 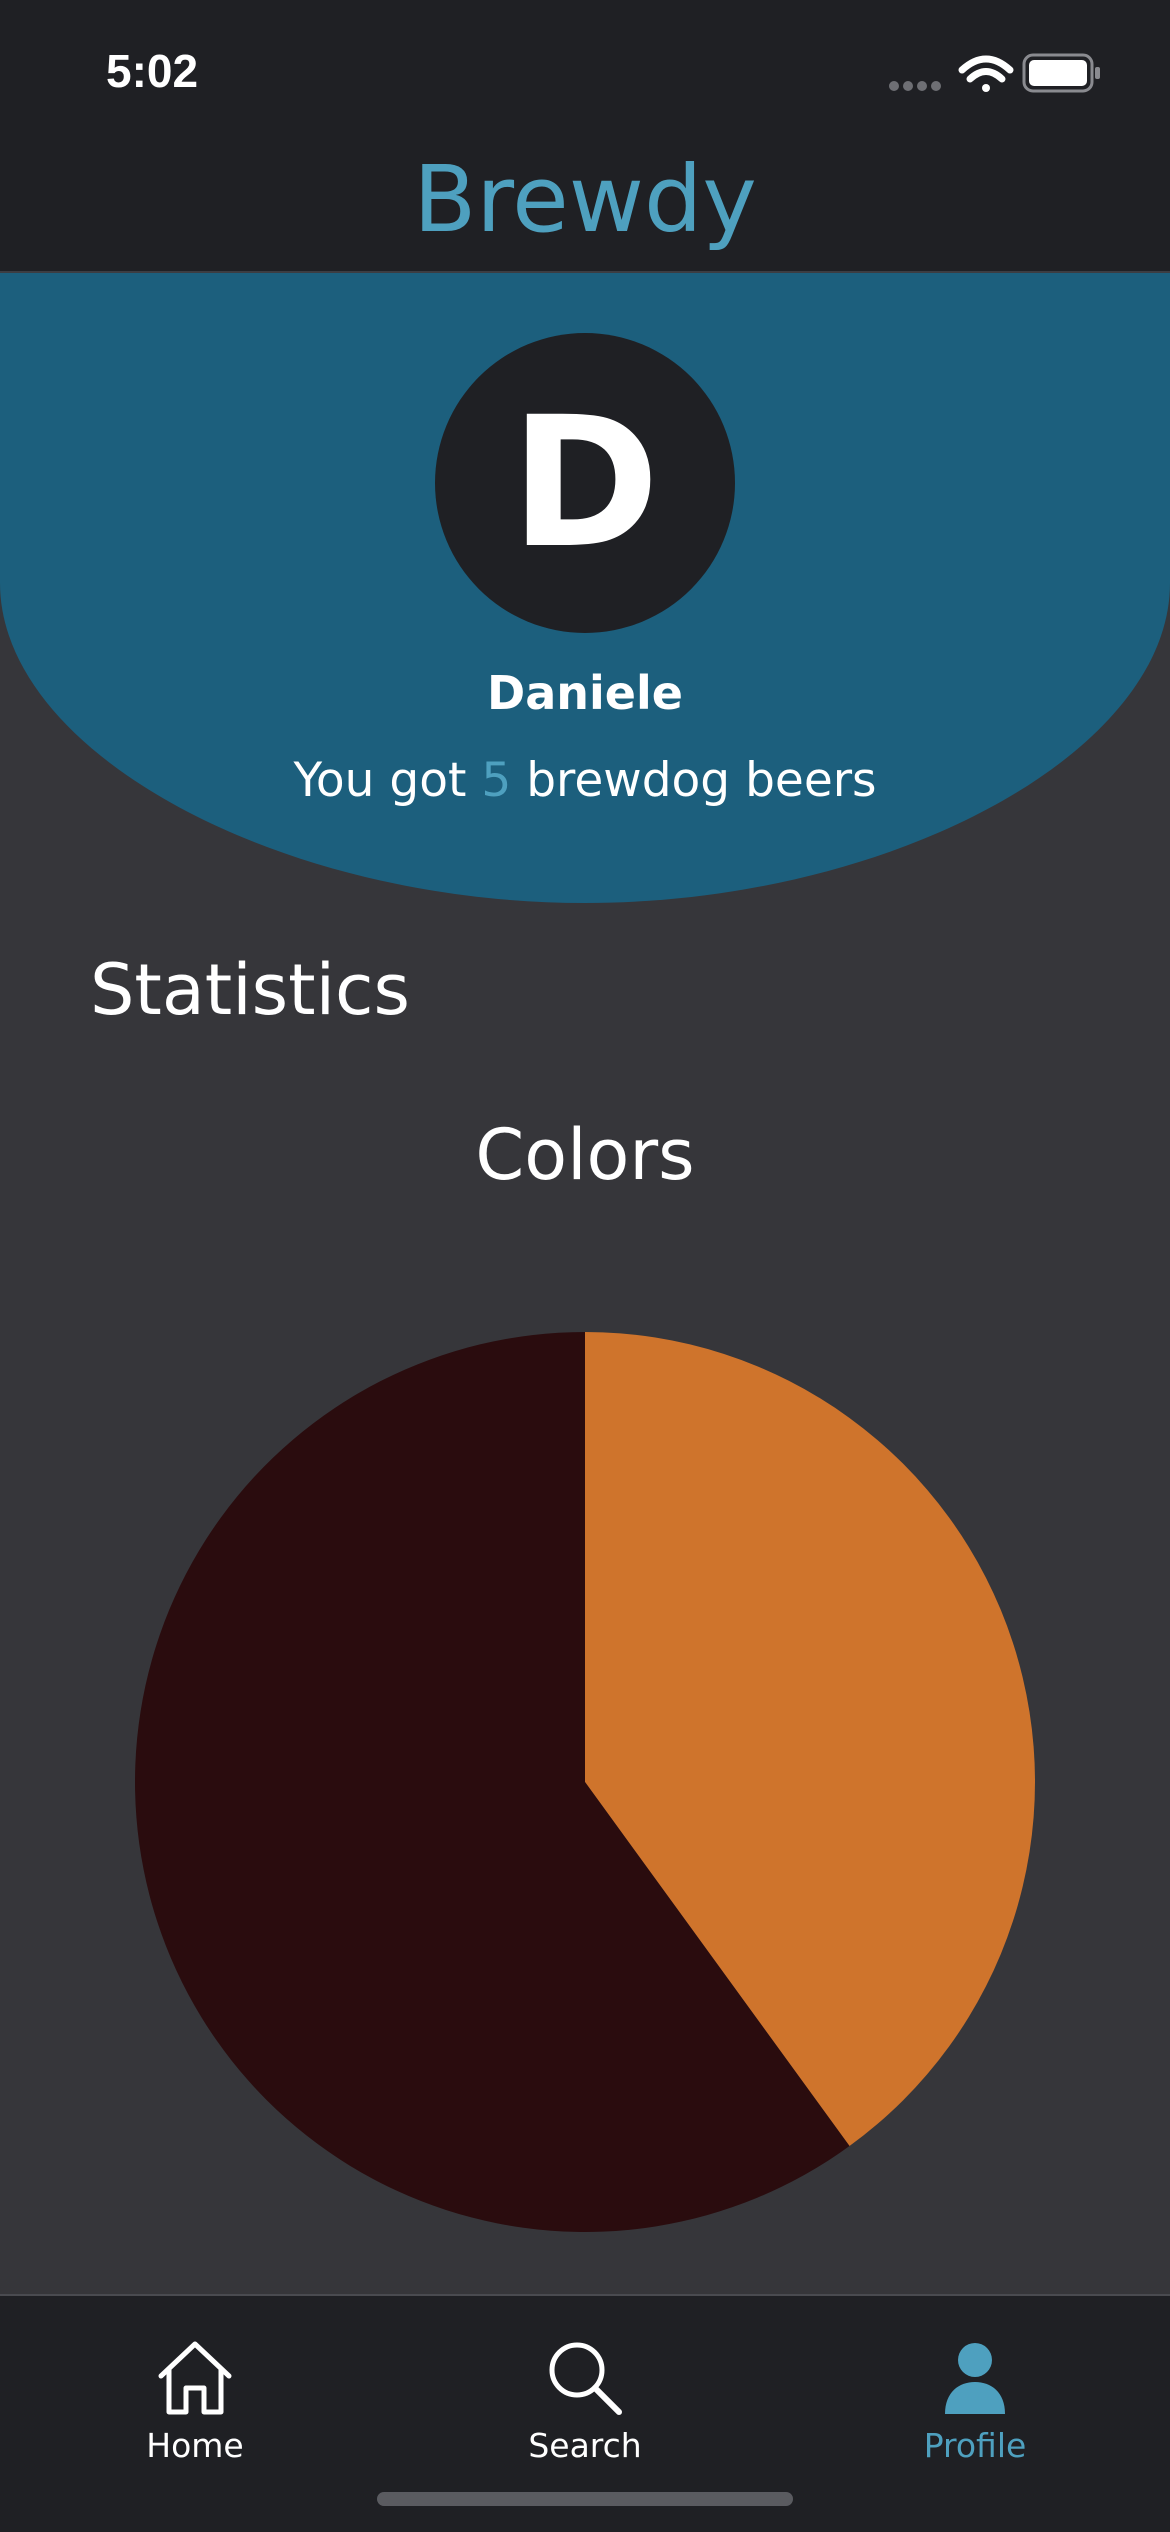 What do you see at coordinates (585, 2445) in the screenshot?
I see `tab-search-label: Search` at bounding box center [585, 2445].